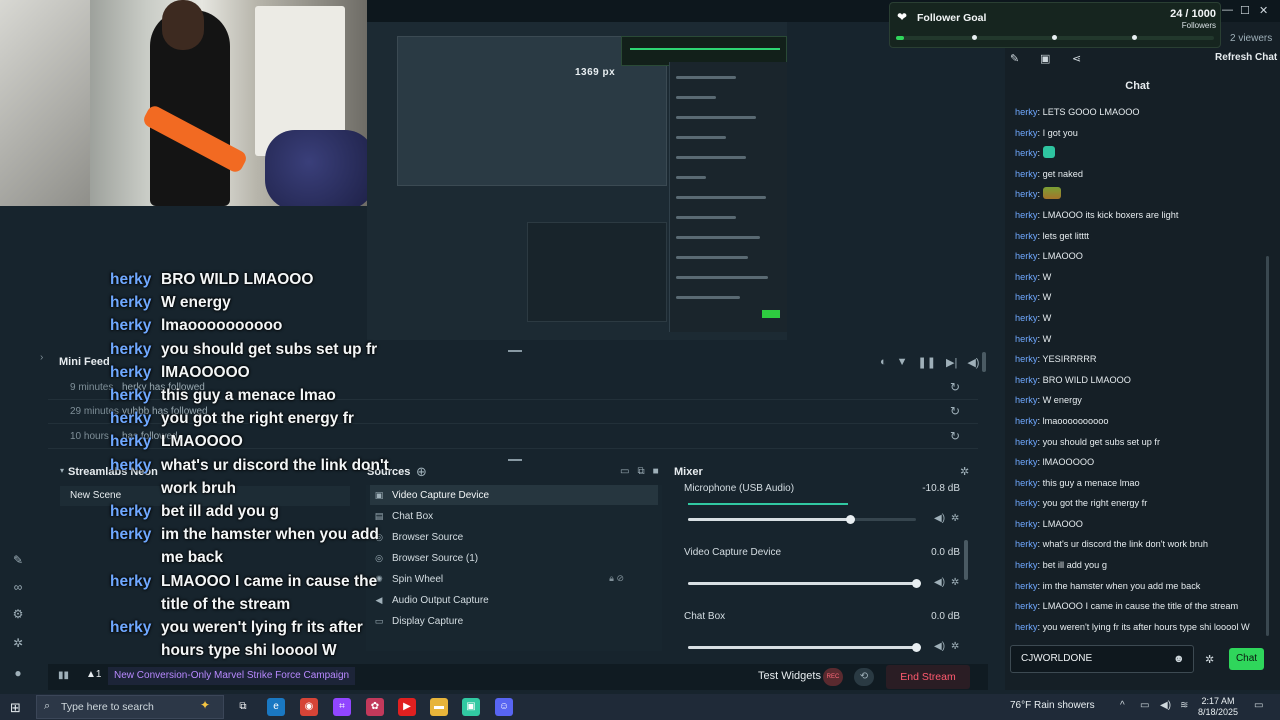 This screenshot has height=720, width=1280. Describe the element at coordinates (15, 708) in the screenshot. I see `windows-start-icon: ⊞` at that location.